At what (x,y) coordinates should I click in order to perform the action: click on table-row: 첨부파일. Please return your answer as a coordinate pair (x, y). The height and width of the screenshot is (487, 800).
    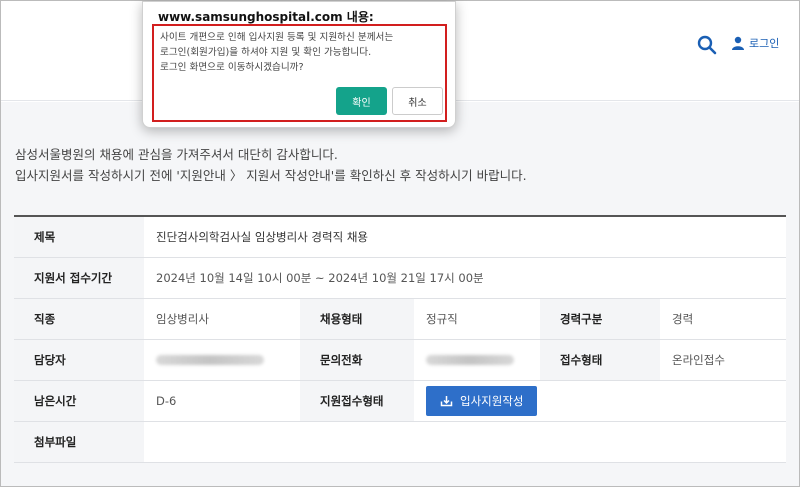
    Looking at the image, I should click on (400, 442).